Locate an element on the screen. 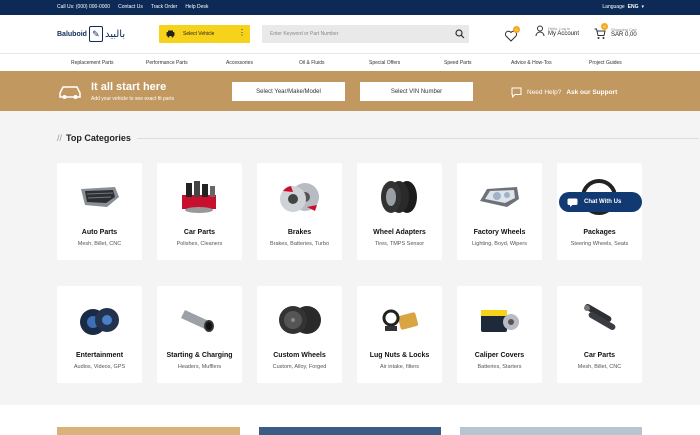 This screenshot has width=700, height=435. header: Baluboid ✎ بالبيد Select Vehicle ⋮ 0 Hel is located at coordinates (350, 34).